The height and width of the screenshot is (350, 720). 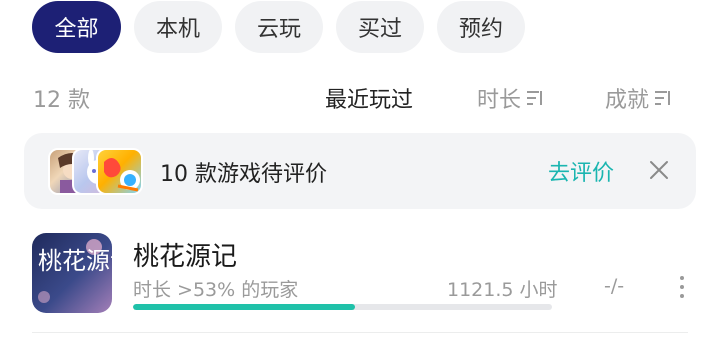 I want to click on pending-review-text: 10 款游戏待评价, so click(x=243, y=174).